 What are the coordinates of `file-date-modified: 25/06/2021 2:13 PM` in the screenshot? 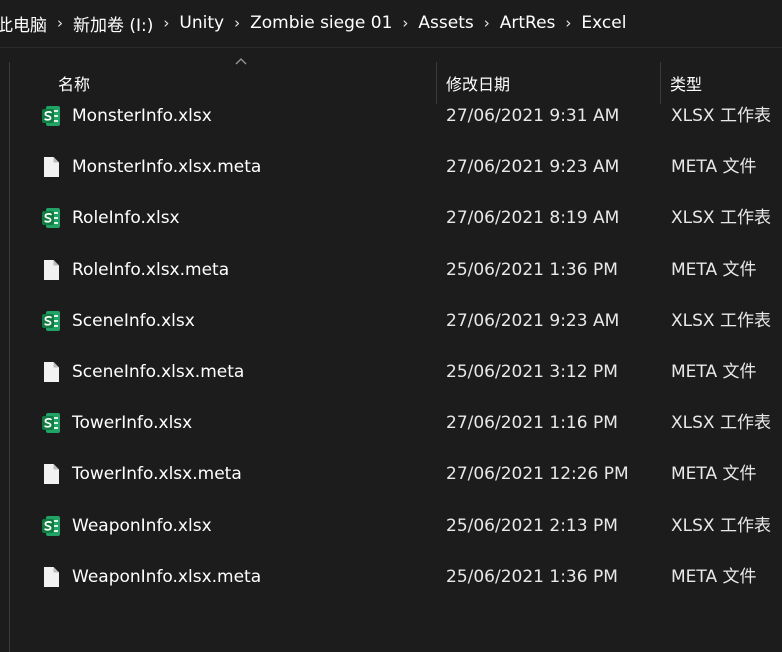 It's located at (532, 525).